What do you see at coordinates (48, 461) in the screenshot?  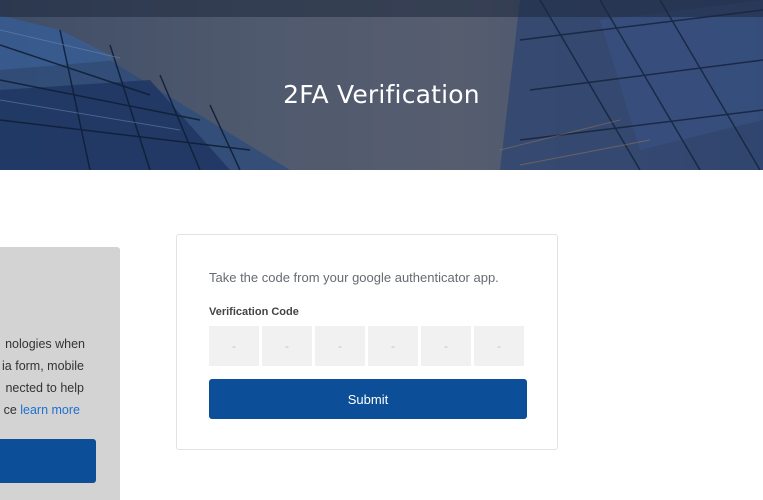 I see `cookie-accept-button` at bounding box center [48, 461].